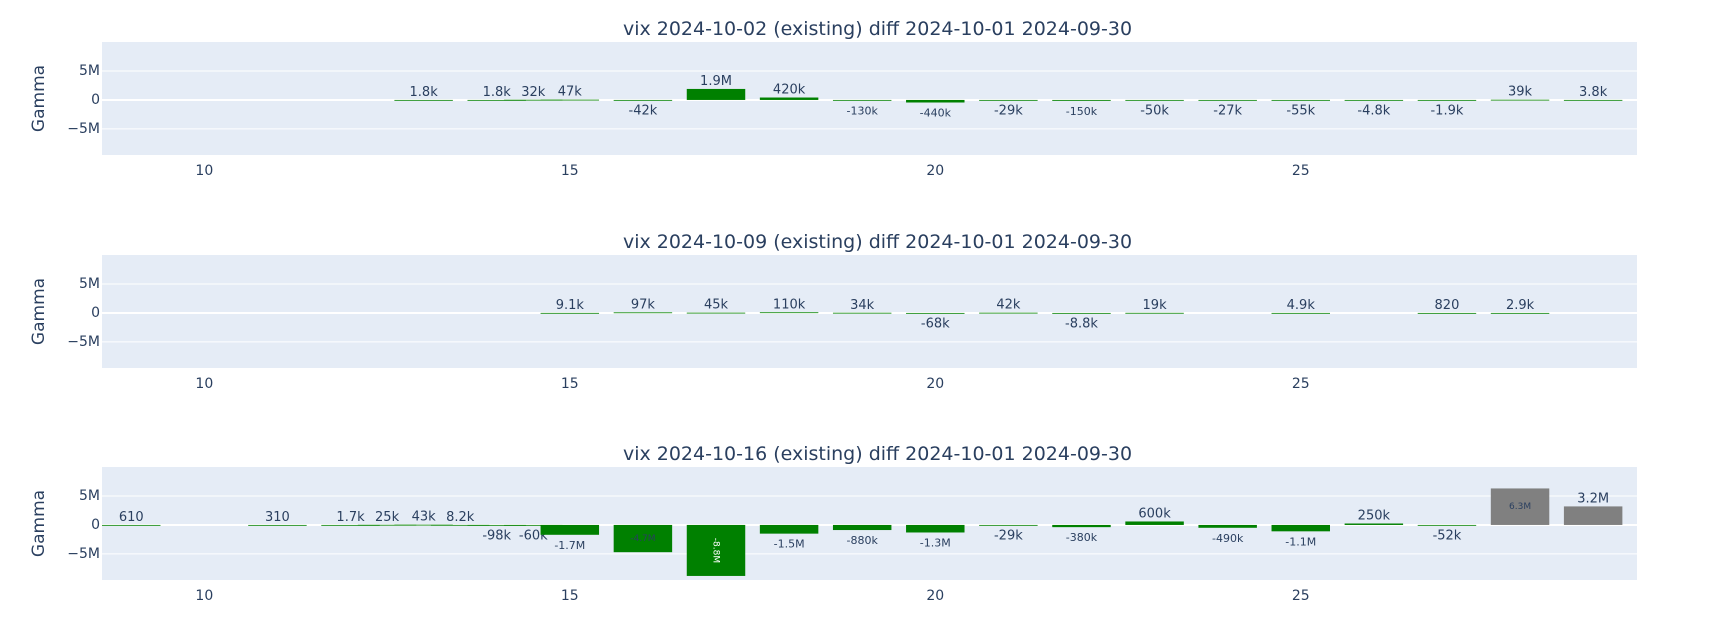 This screenshot has width=1715, height=626. I want to click on data-label: -1.5M, so click(789, 544).